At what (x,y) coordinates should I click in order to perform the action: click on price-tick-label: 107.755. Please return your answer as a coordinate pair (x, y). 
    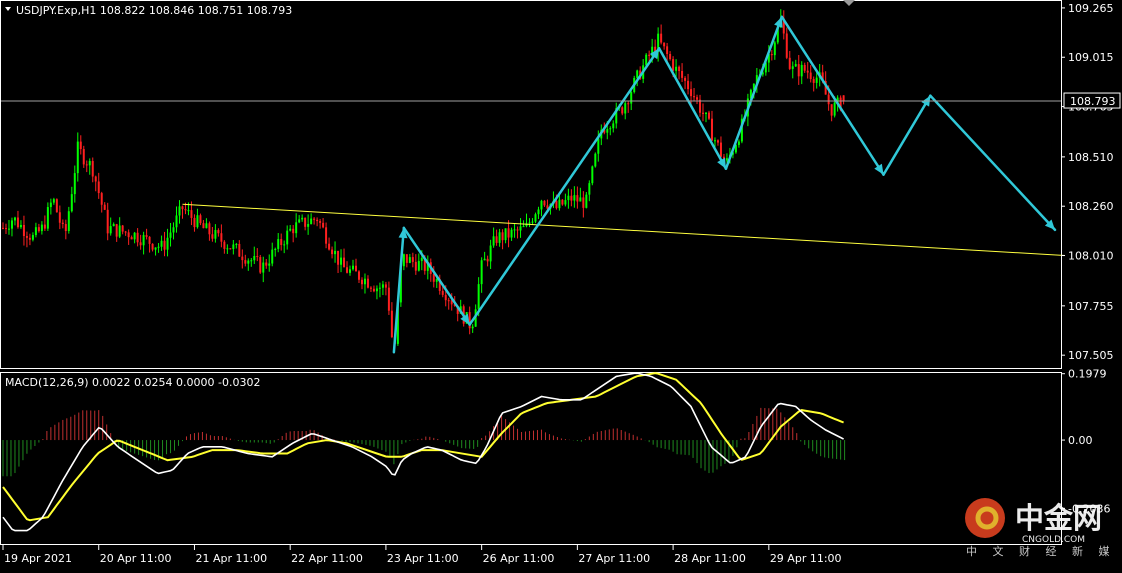
    Looking at the image, I should click on (1091, 306).